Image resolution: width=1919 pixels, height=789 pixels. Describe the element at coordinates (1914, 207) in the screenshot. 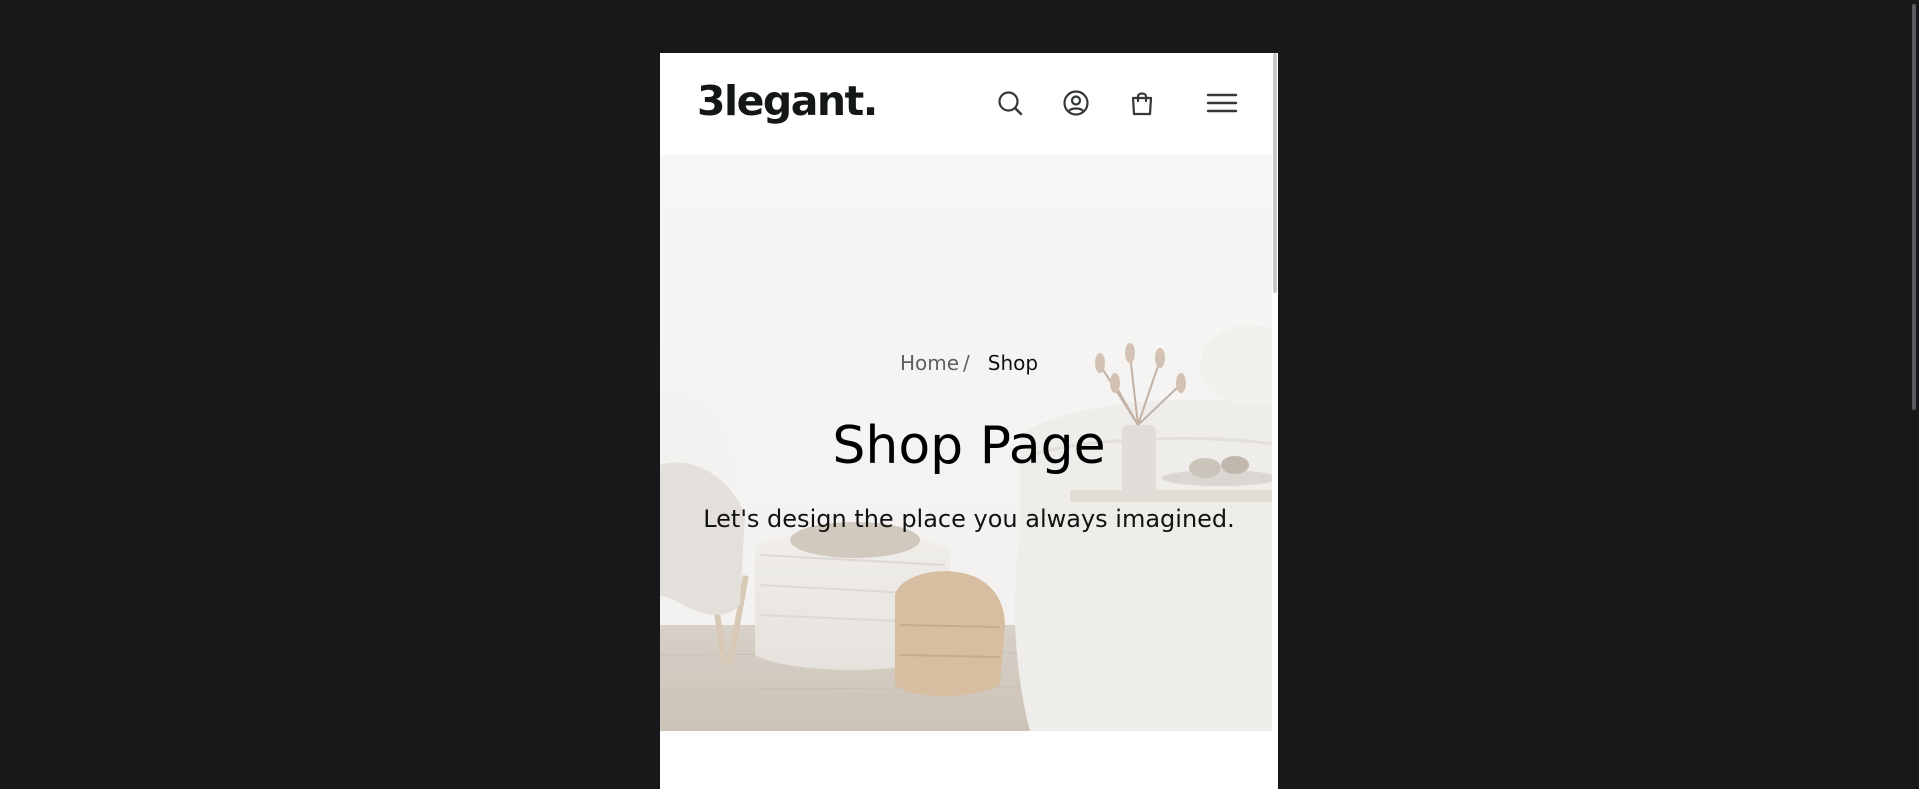

I see `page-scrollbar-thumb` at that location.